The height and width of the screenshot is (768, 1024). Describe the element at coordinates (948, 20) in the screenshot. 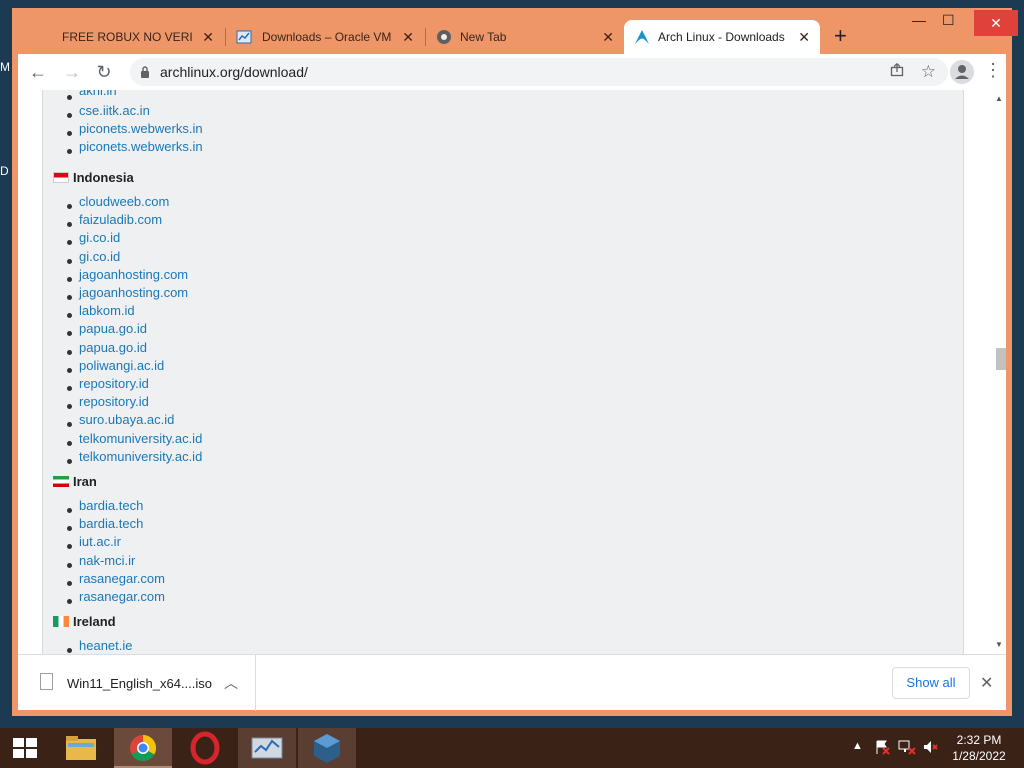

I see `maximize-button: ☐` at that location.